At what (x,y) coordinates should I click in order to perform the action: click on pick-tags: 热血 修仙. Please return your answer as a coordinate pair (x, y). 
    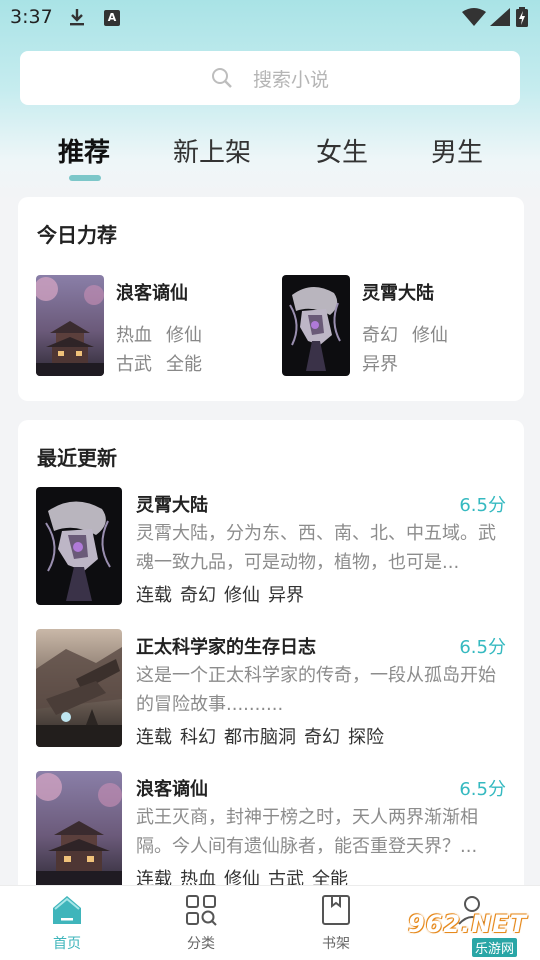
    Looking at the image, I should click on (166, 334).